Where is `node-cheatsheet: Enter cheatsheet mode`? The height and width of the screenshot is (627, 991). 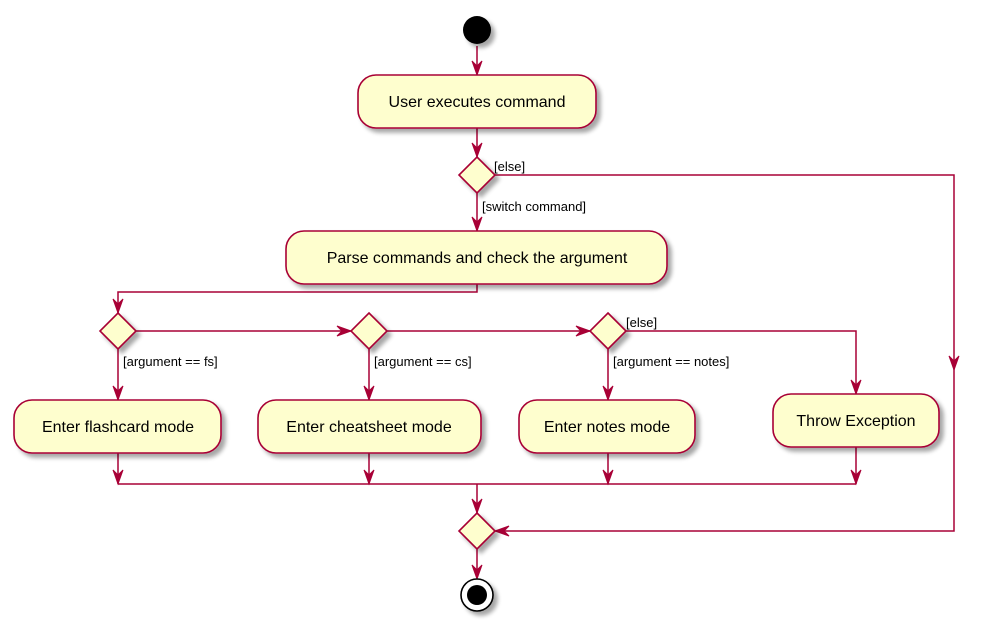
node-cheatsheet: Enter cheatsheet mode is located at coordinates (369, 426).